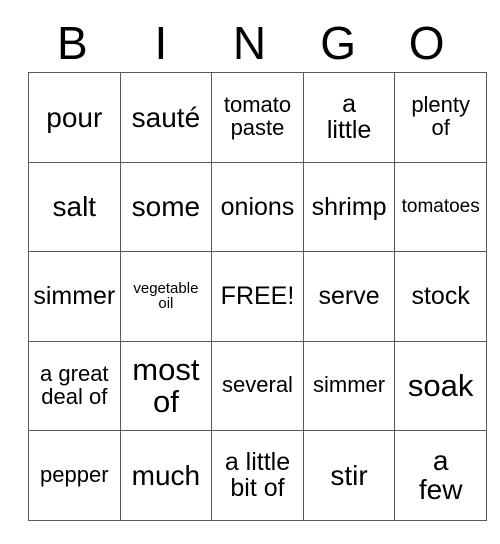 Image resolution: width=500 pixels, height=544 pixels. I want to click on bingo-cell: some, so click(166, 206).